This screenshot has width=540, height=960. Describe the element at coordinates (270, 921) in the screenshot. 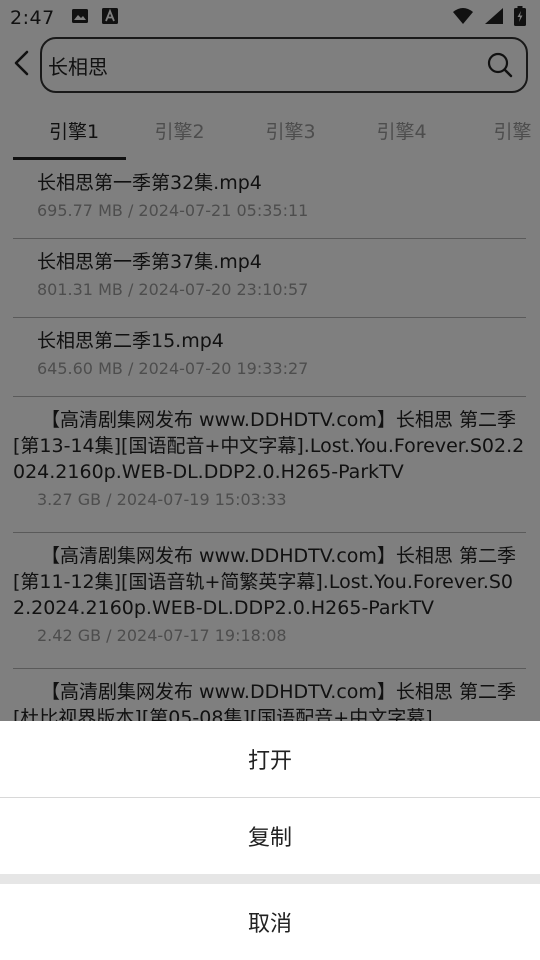

I see `cancel-button: 取消` at that location.